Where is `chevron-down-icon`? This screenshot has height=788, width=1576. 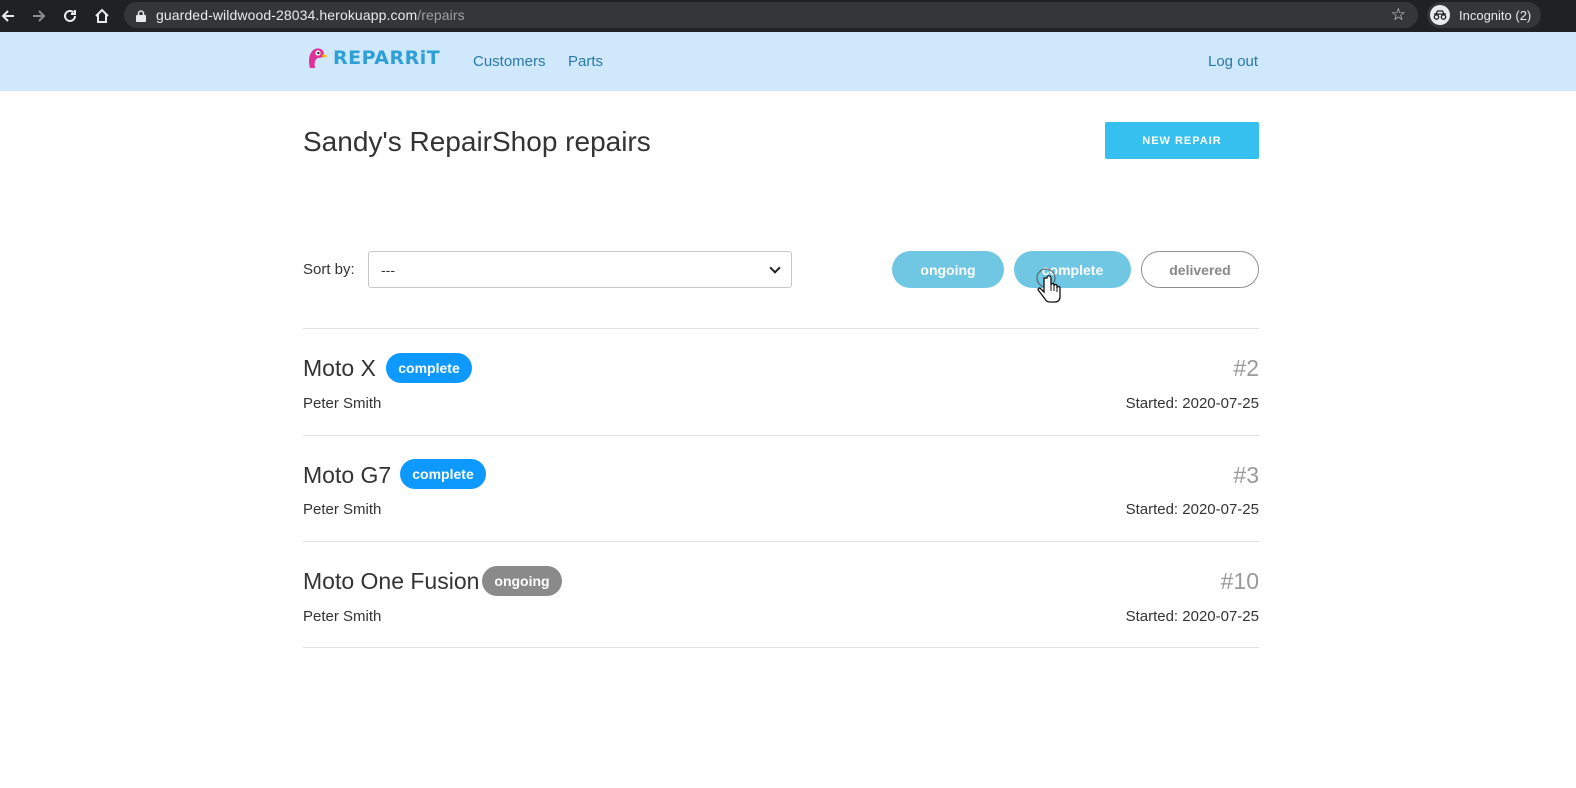
chevron-down-icon is located at coordinates (775, 267).